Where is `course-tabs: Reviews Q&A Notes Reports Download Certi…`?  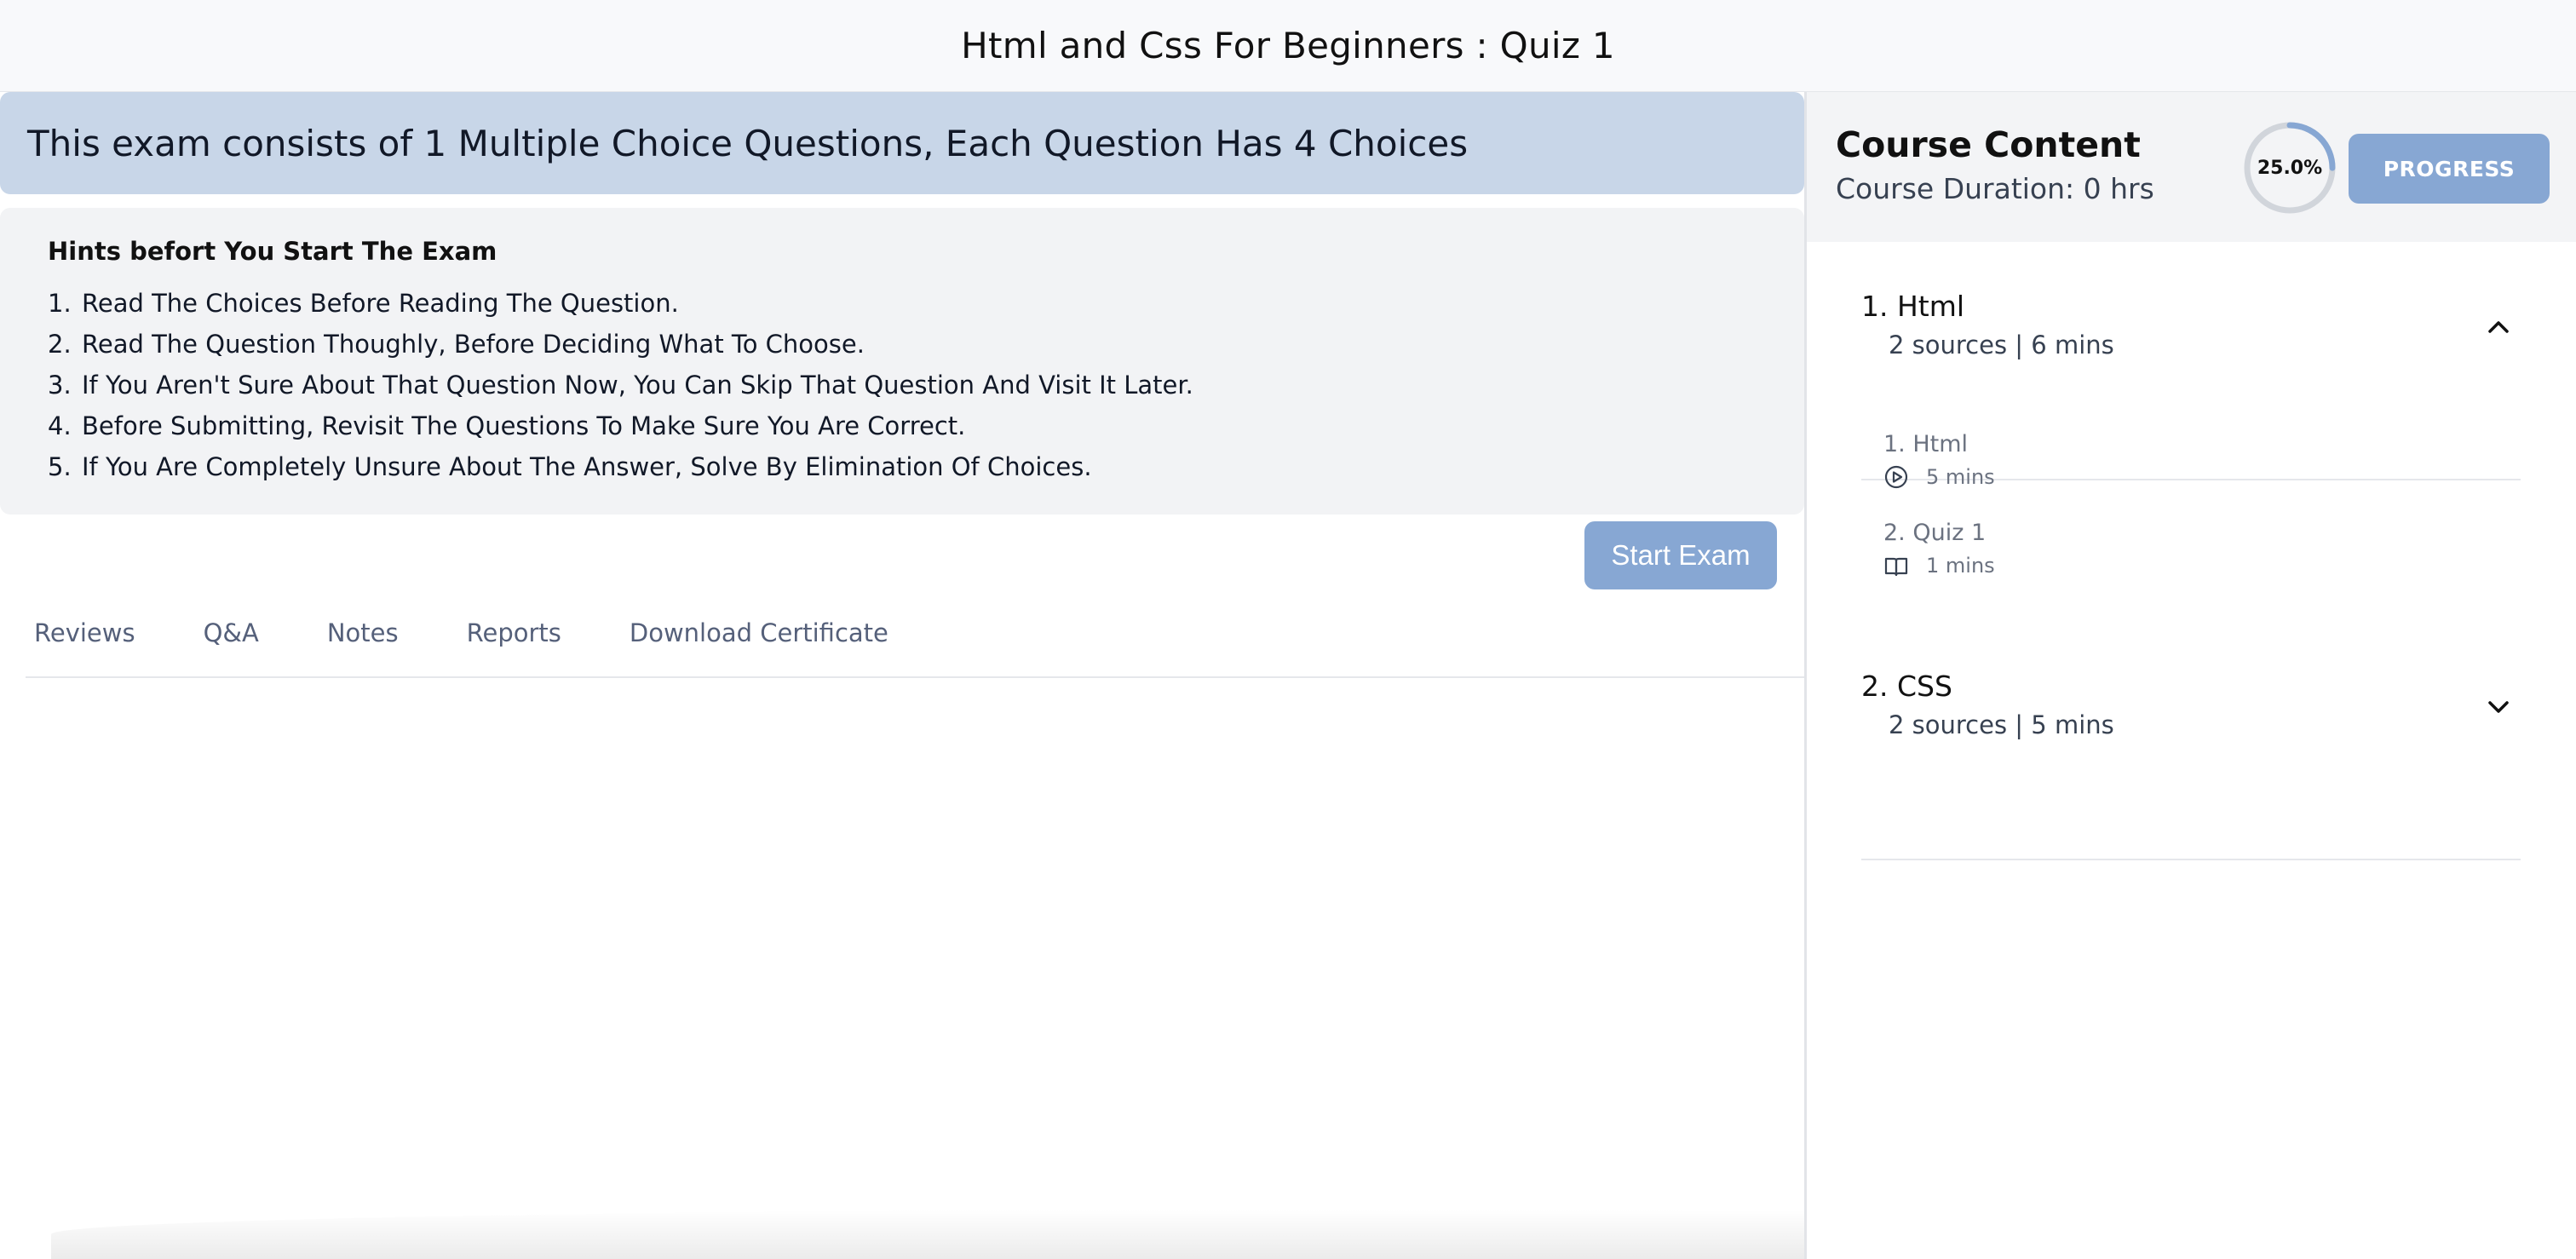
course-tabs: Reviews Q&A Notes Reports Download Certi… is located at coordinates (915, 633).